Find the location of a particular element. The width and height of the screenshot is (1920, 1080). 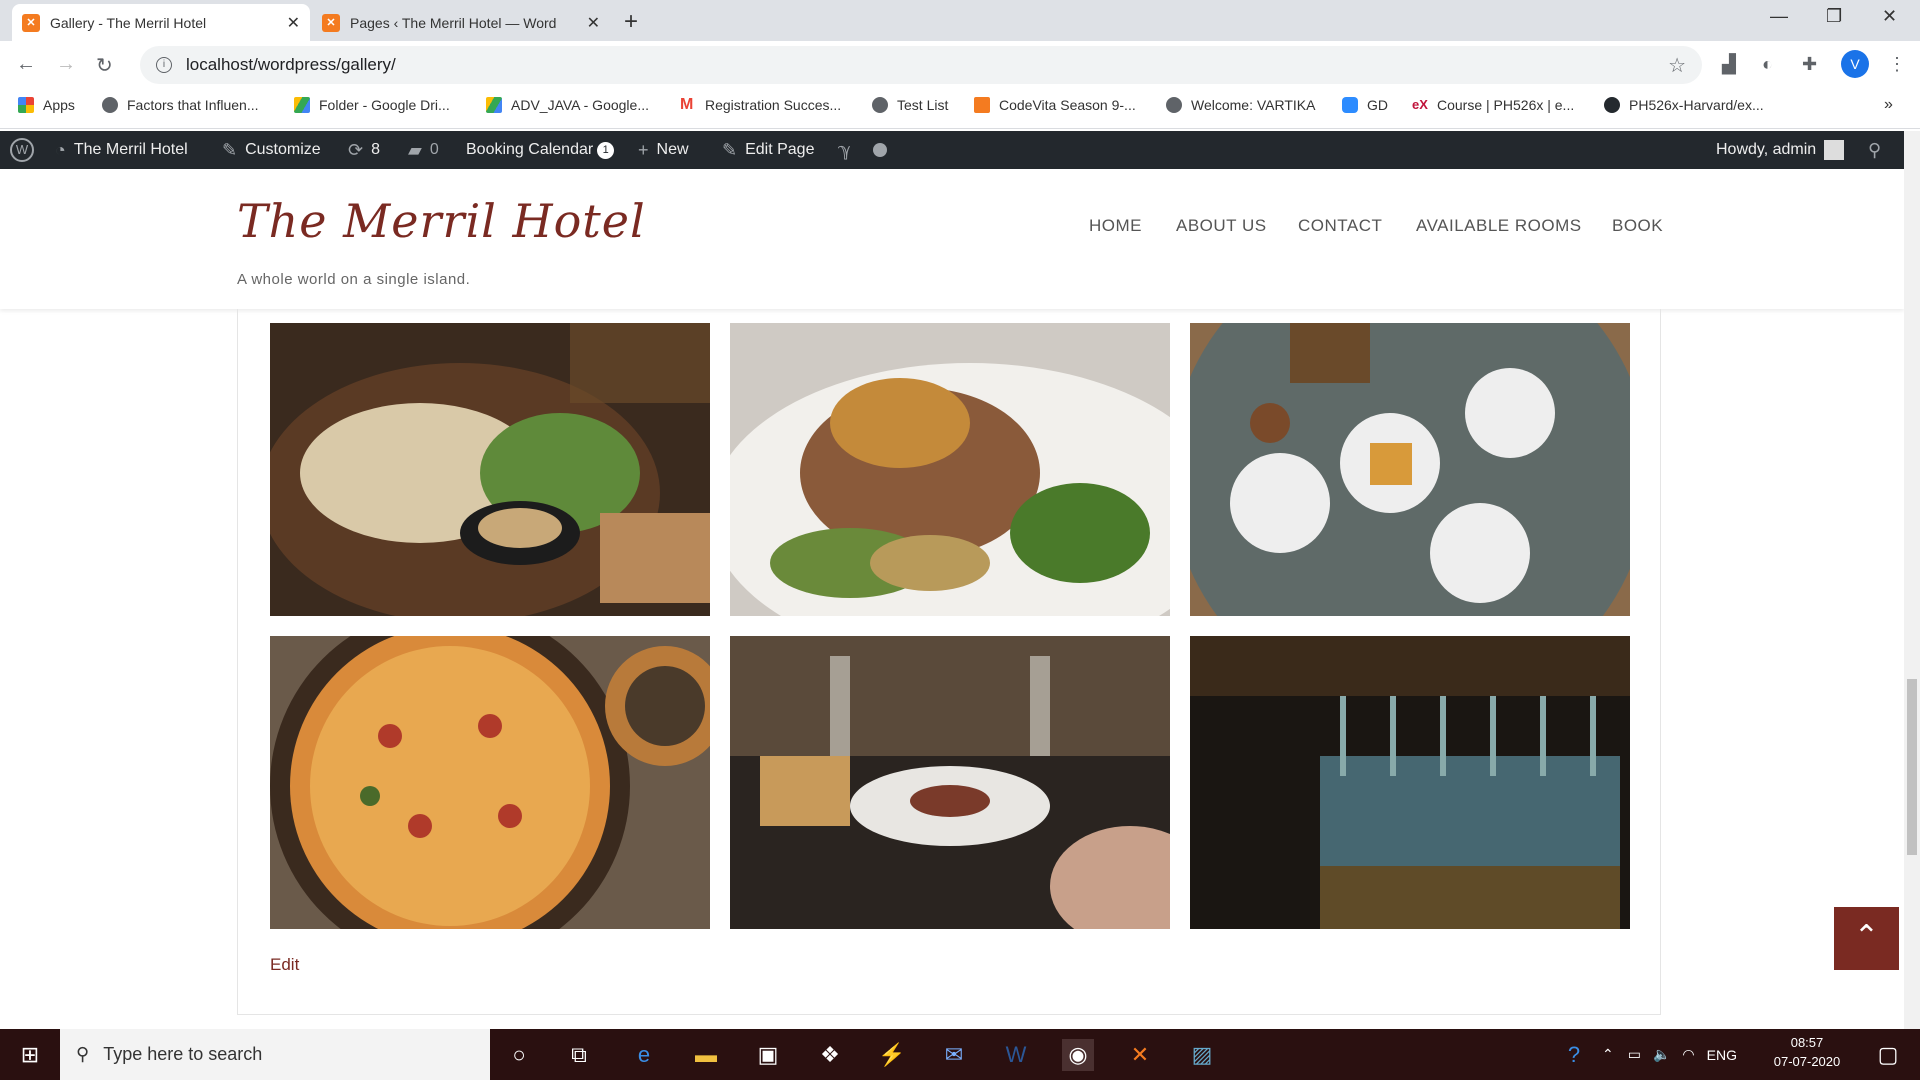

chrome-icon: ◉ is located at coordinates (1078, 1055).